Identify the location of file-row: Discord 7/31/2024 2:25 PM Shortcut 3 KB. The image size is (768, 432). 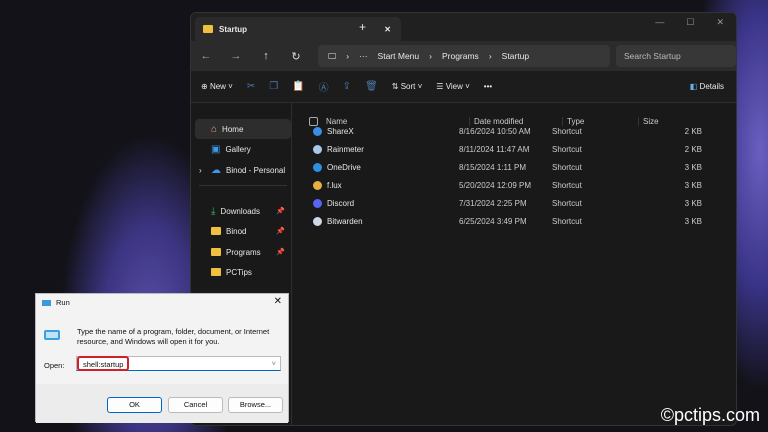
(521, 203).